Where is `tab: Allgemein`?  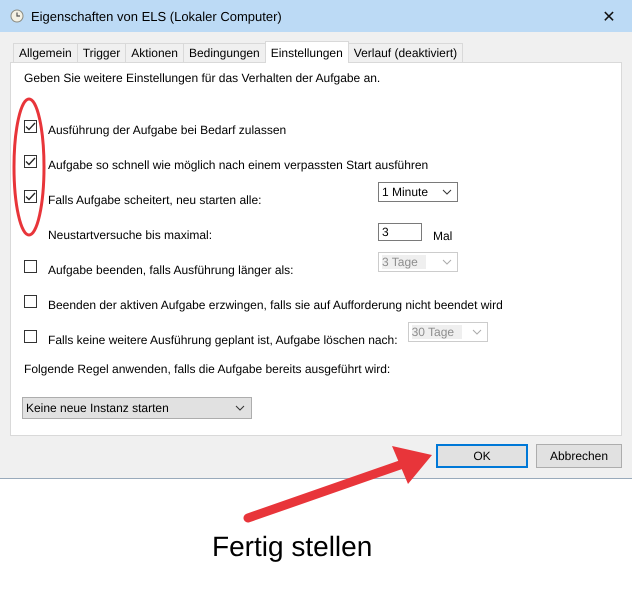
tab: Allgemein is located at coordinates (45, 52).